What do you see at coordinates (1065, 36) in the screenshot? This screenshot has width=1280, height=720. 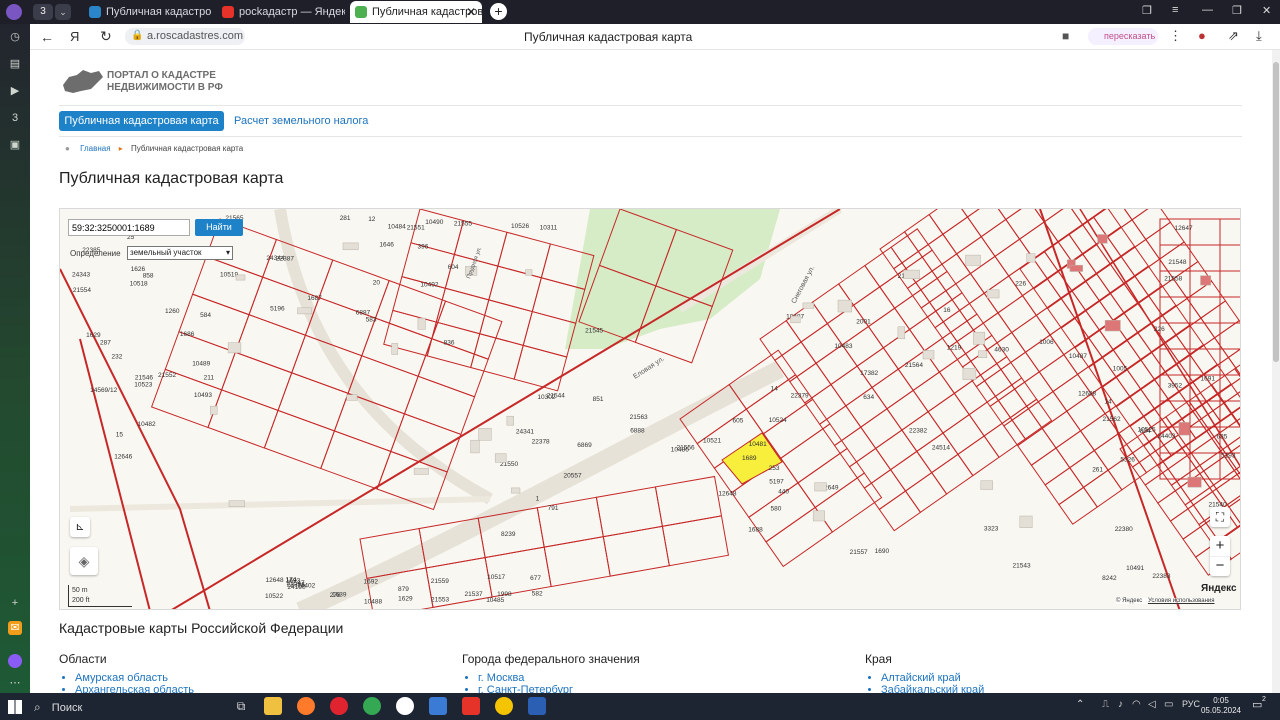 I see `bookmark-icon: ■` at bounding box center [1065, 36].